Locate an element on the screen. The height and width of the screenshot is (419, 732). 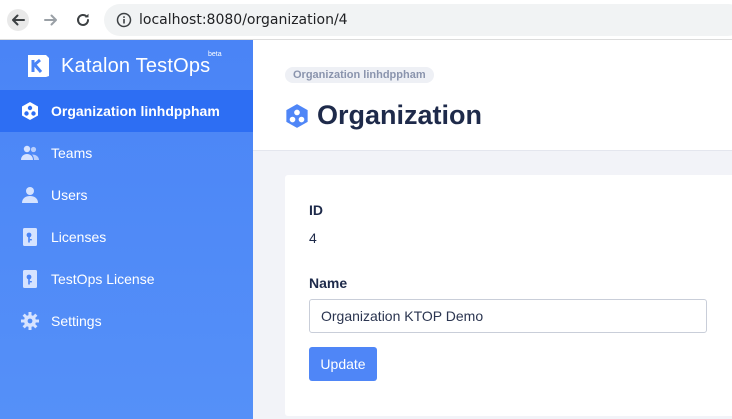
brand: Katalon TestOps beta is located at coordinates (123, 65).